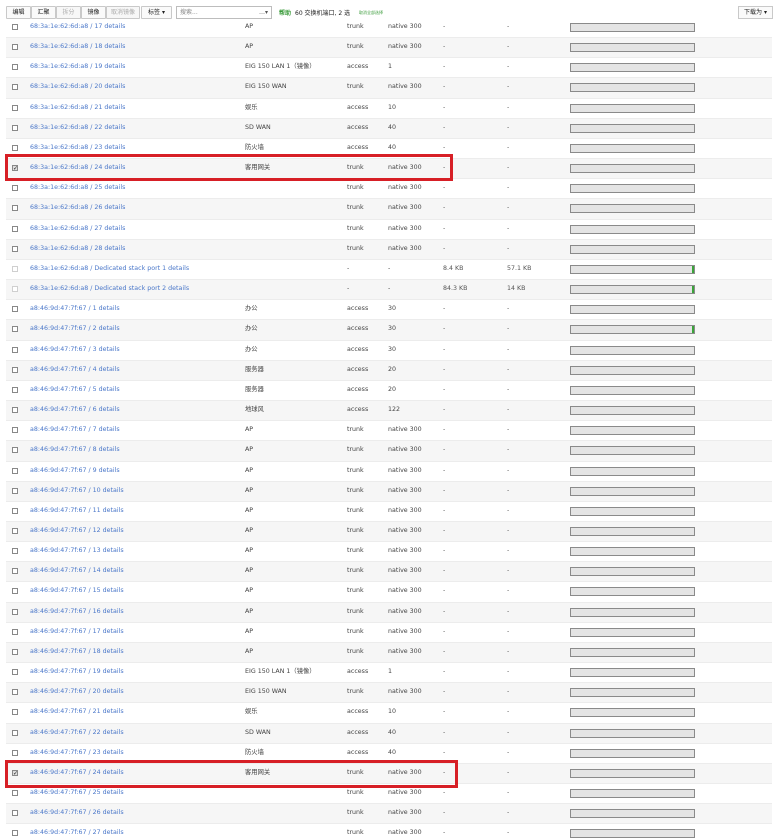 This screenshot has height=839, width=779. What do you see at coordinates (66, 147) in the screenshot?
I see `port-link: 68:3a:1e:62:6d:a8 / 23` at bounding box center [66, 147].